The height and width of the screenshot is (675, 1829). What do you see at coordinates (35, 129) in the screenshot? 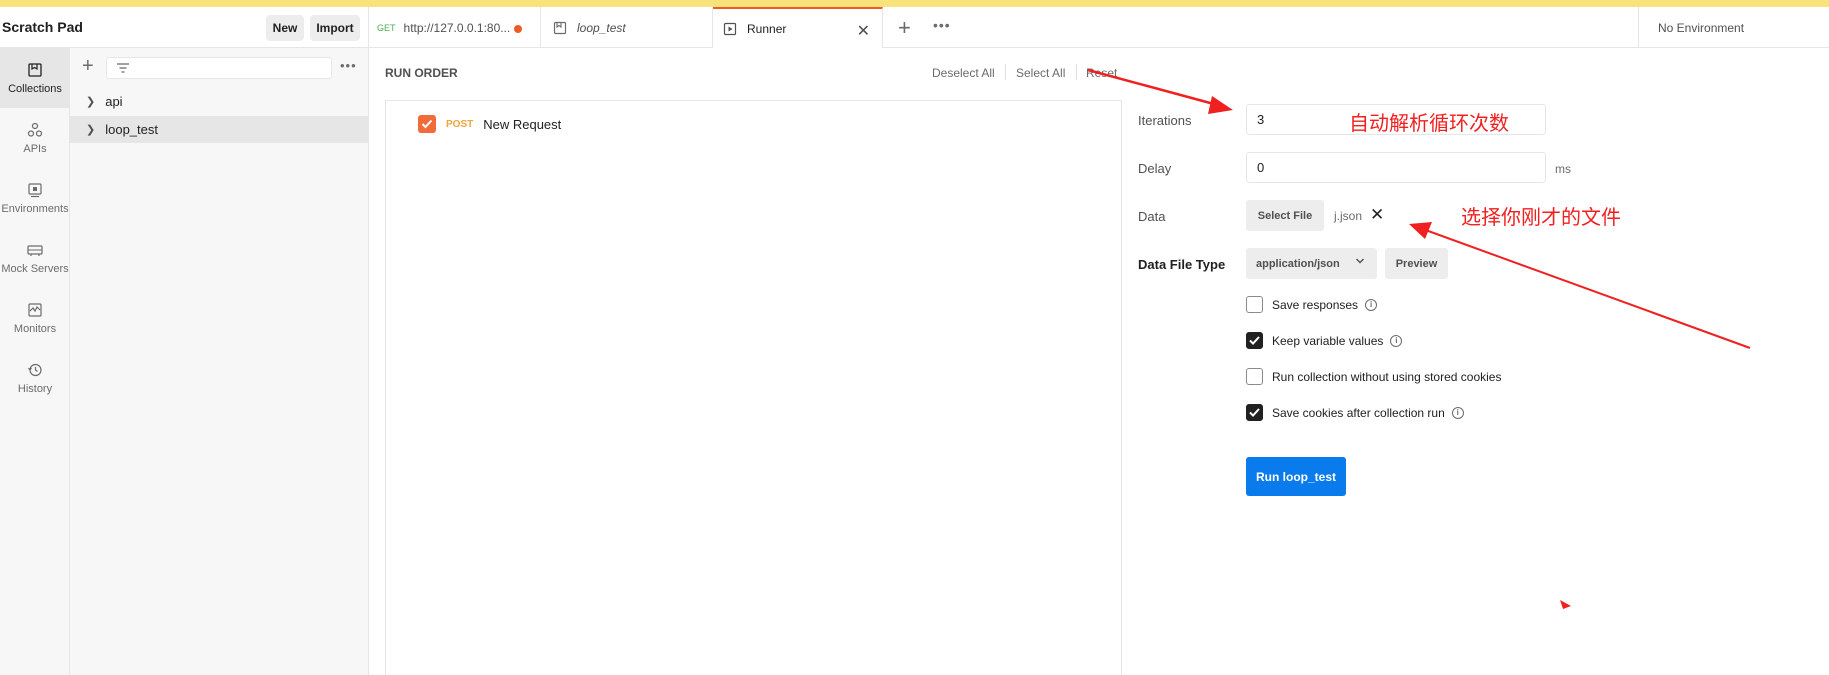
I see `apis-icon` at bounding box center [35, 129].